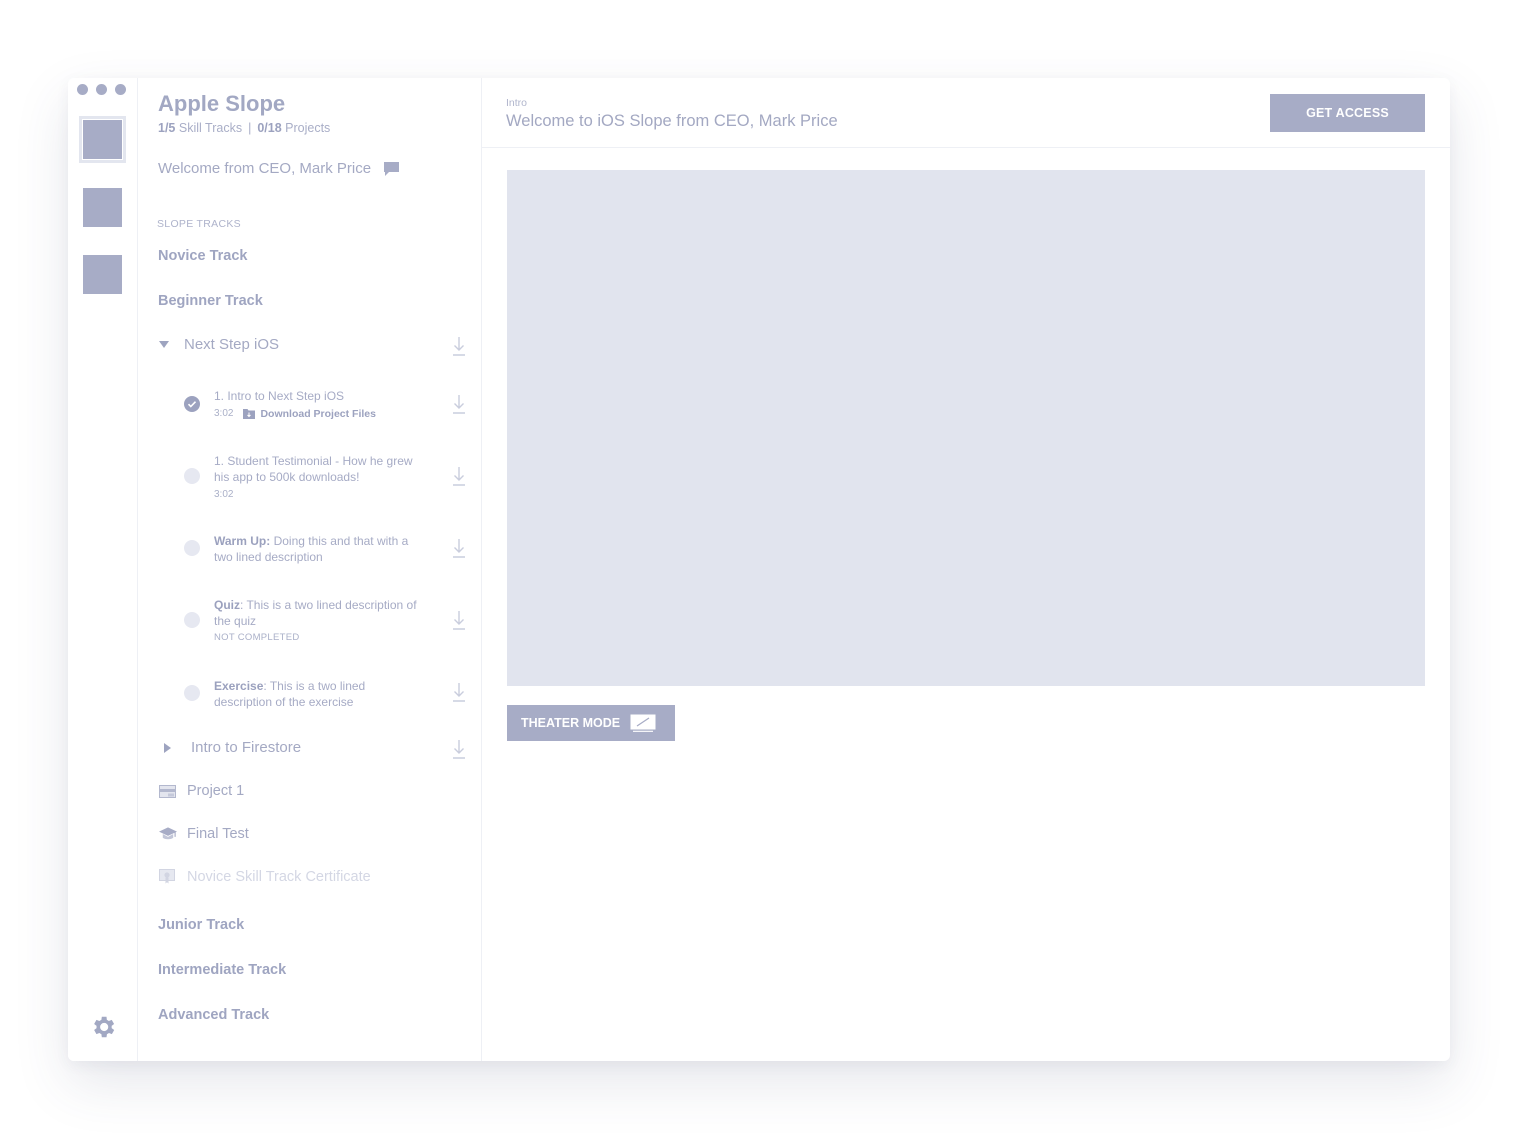 The image size is (1517, 1139). I want to click on theater-mode-button: THEATER MODE, so click(591, 723).